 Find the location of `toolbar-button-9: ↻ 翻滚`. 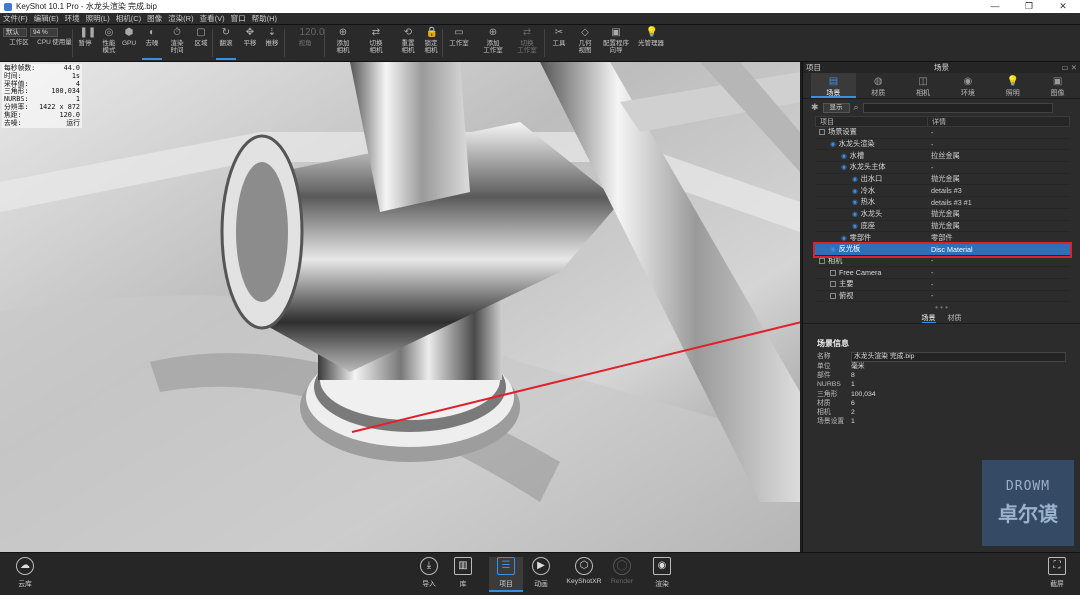

toolbar-button-9: ↻ 翻滚 is located at coordinates (226, 43).